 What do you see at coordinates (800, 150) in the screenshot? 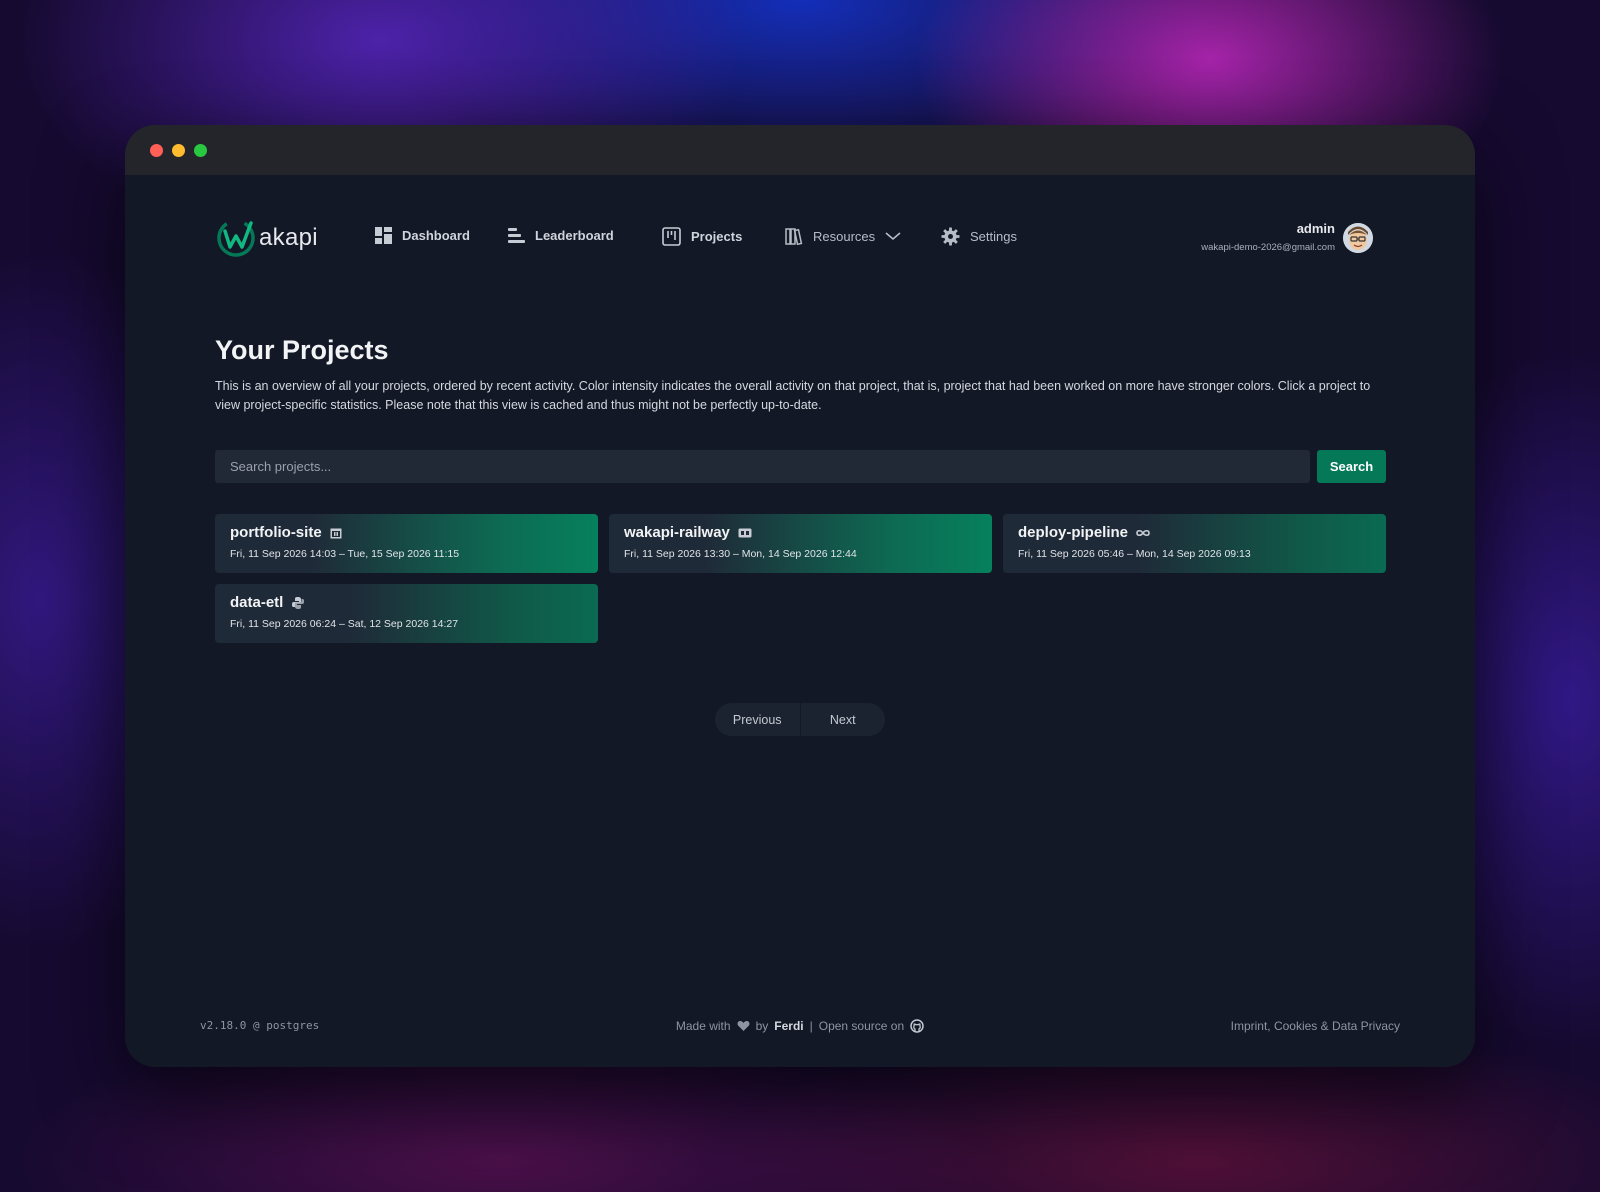
I see `window-titlebar` at bounding box center [800, 150].